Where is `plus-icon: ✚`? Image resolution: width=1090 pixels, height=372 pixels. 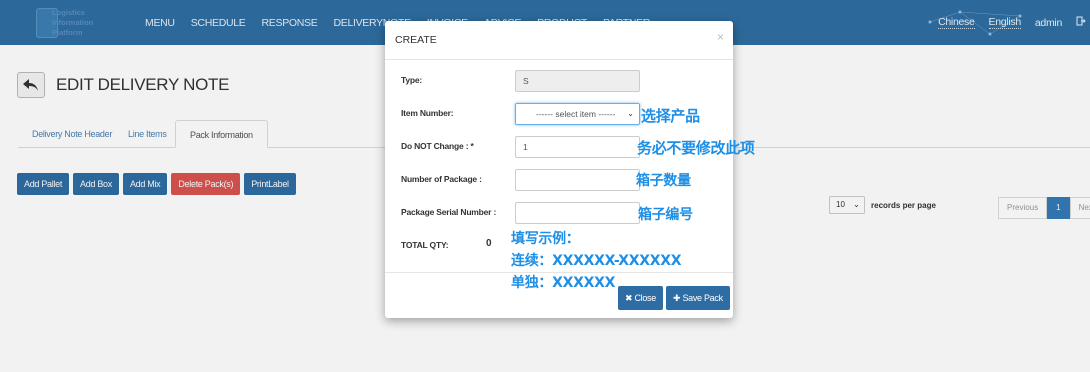
plus-icon: ✚ is located at coordinates (677, 298).